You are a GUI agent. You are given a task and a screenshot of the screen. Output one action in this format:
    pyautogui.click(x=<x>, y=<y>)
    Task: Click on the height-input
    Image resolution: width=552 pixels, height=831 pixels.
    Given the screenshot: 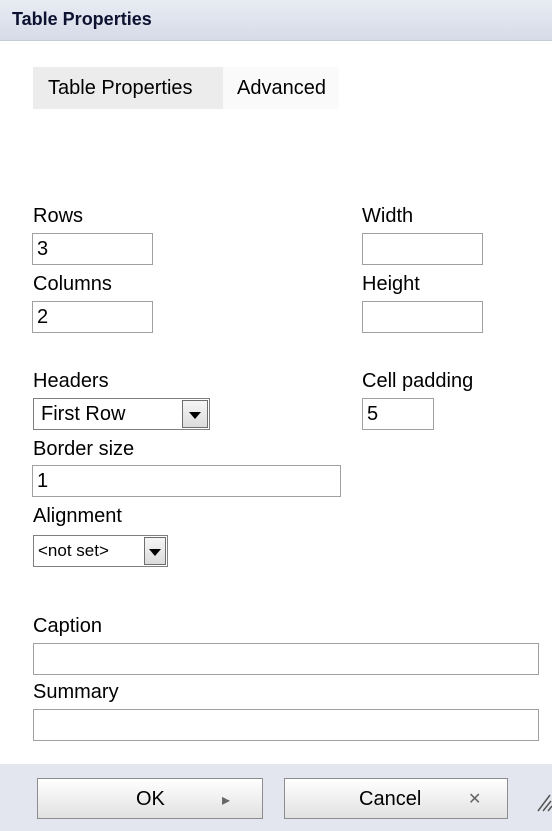 What is the action you would take?
    pyautogui.click(x=422, y=317)
    